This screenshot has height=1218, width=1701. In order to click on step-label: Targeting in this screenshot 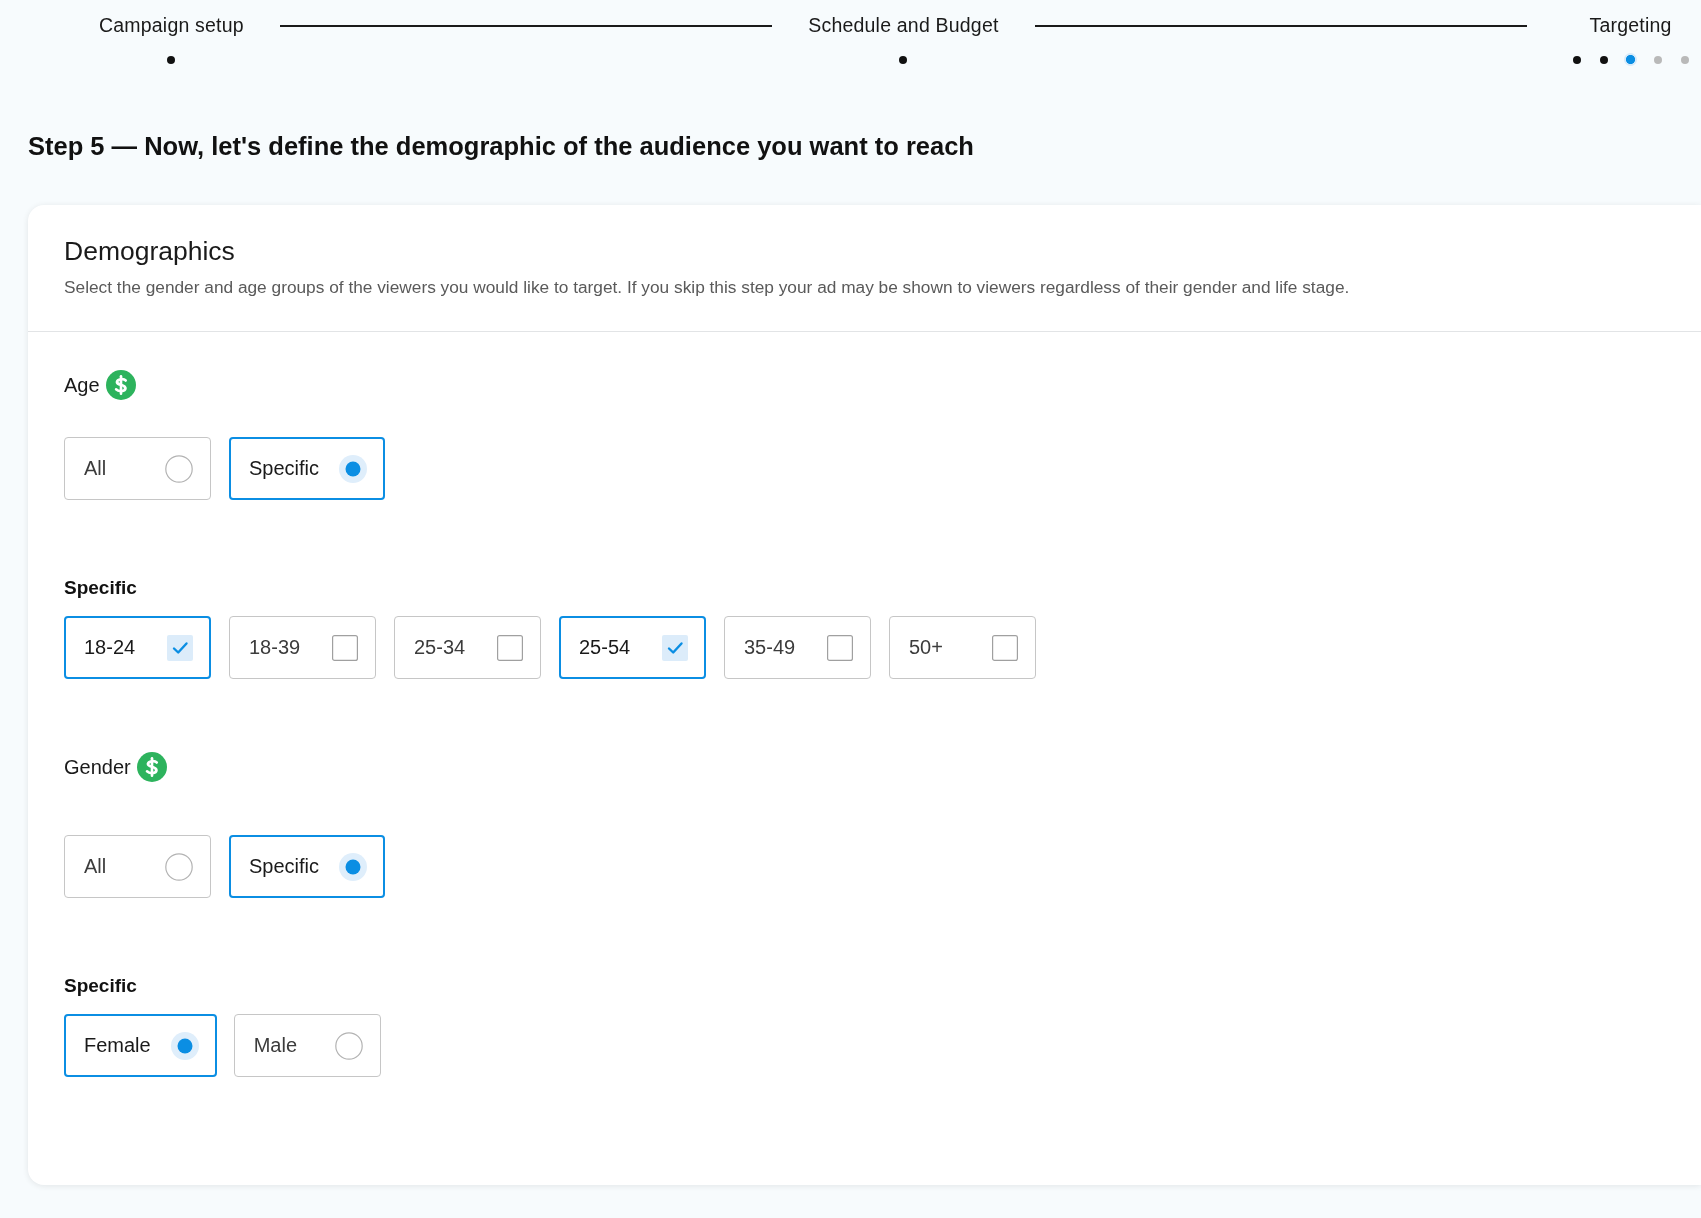, I will do `click(1630, 25)`.